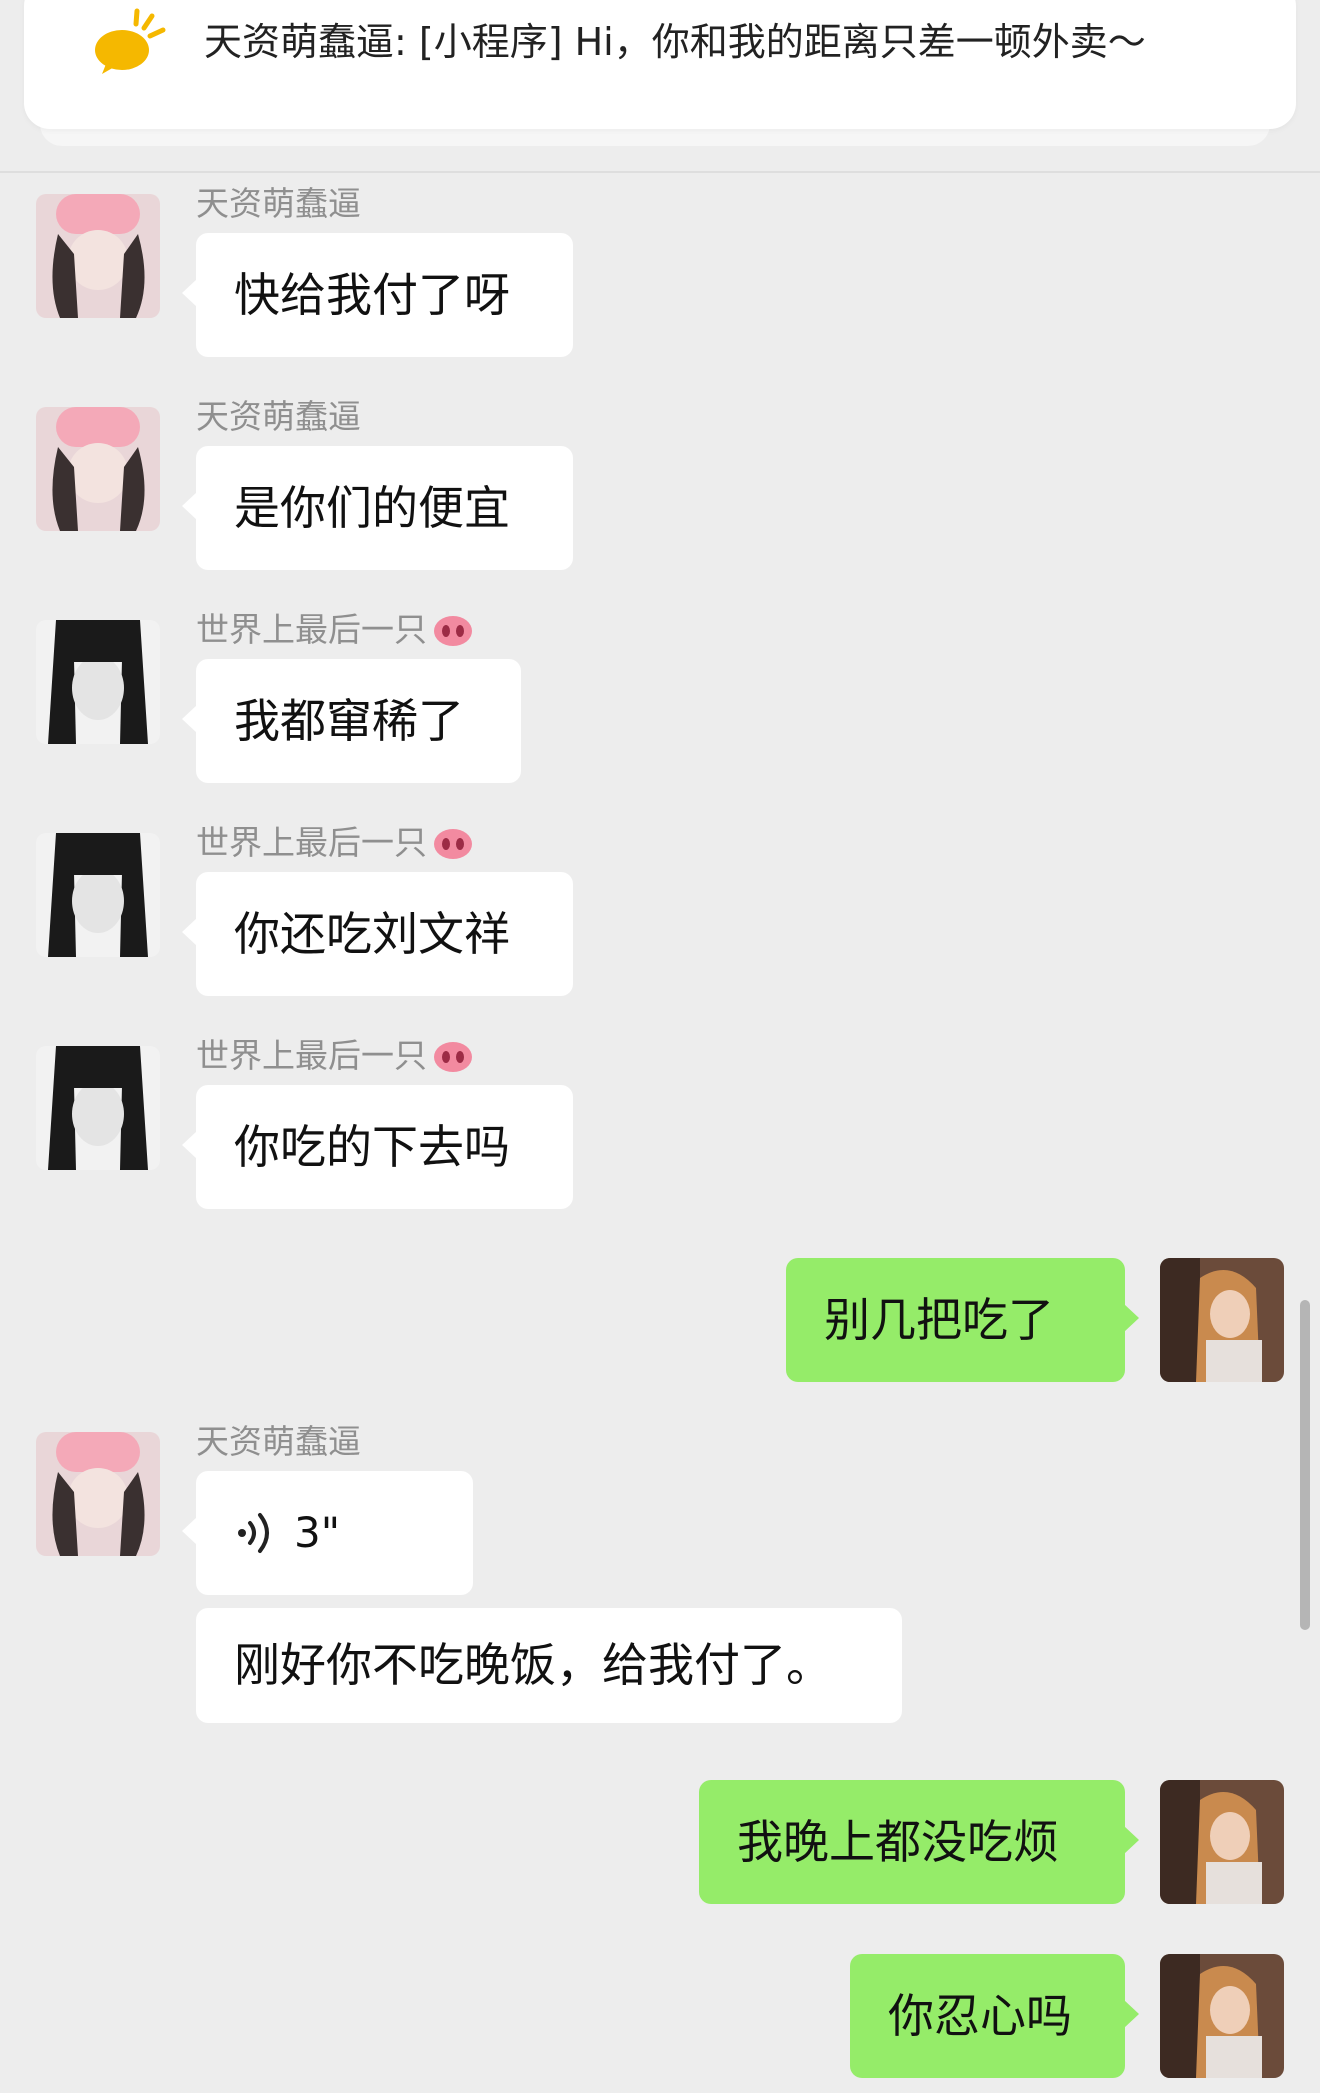  What do you see at coordinates (675, 42) in the screenshot?
I see `pinned-notice-text: 天资萌蠢逼: [小程序] Hi，你和我的距离只差一顿外卖～` at bounding box center [675, 42].